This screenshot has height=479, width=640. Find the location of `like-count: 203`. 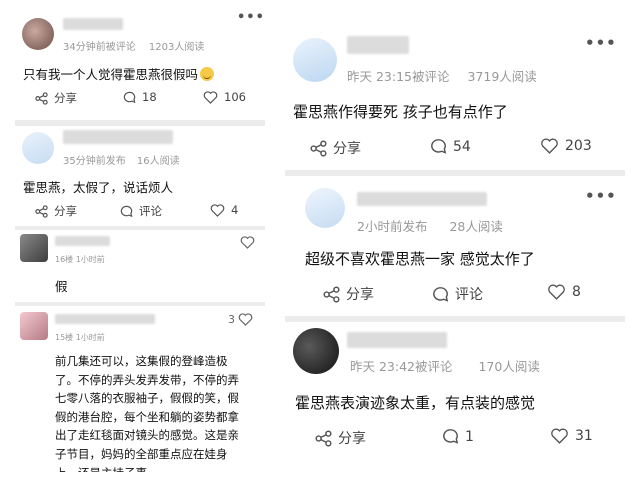

like-count: 203 is located at coordinates (578, 146).